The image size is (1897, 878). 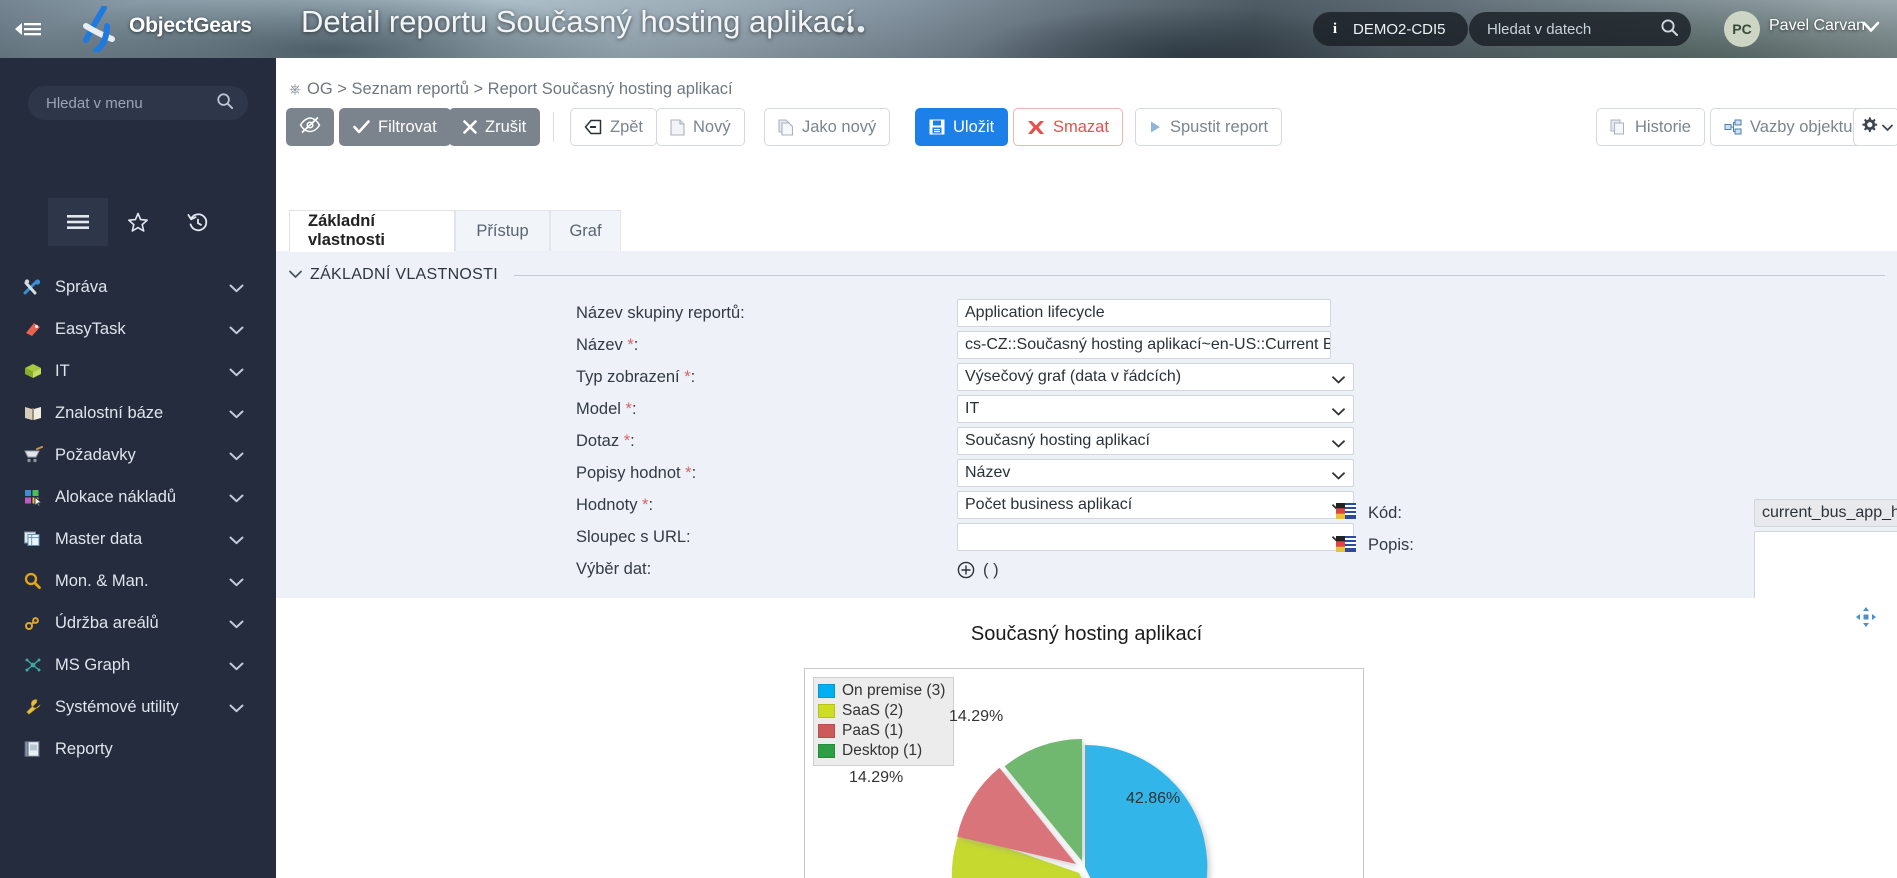 What do you see at coordinates (1742, 29) in the screenshot?
I see `avatar: PC` at bounding box center [1742, 29].